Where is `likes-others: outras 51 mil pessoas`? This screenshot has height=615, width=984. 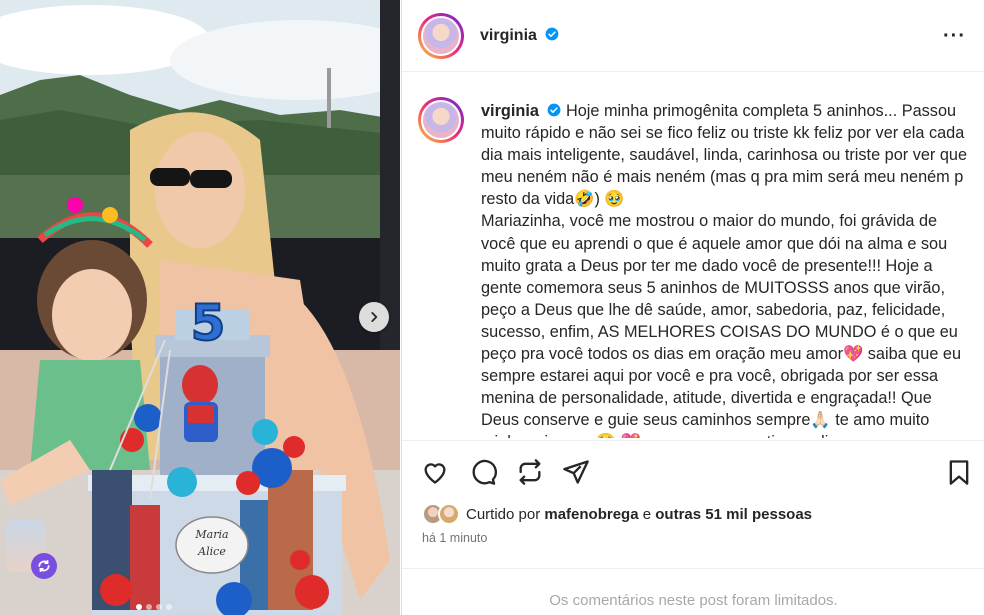
likes-others: outras 51 mil pessoas is located at coordinates (733, 514).